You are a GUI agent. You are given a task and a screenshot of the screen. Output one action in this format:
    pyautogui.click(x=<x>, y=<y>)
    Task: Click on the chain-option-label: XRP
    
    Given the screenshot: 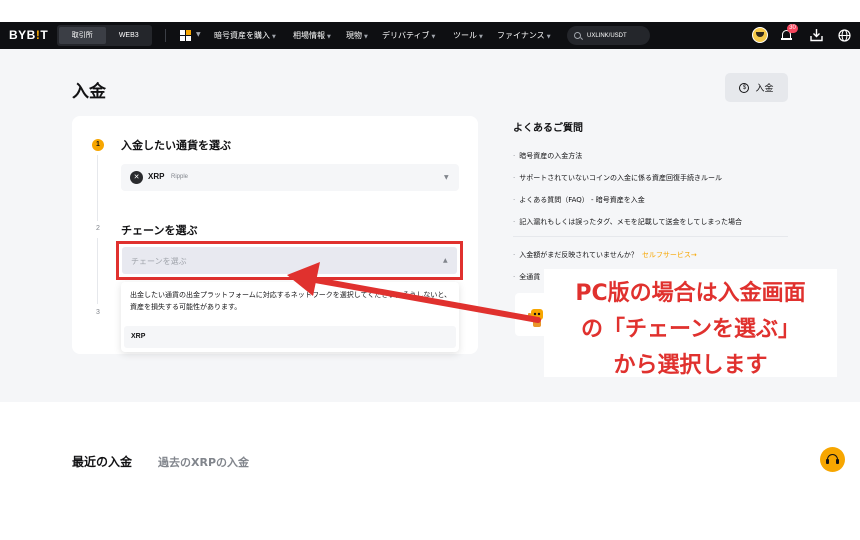 What is the action you would take?
    pyautogui.click(x=138, y=336)
    